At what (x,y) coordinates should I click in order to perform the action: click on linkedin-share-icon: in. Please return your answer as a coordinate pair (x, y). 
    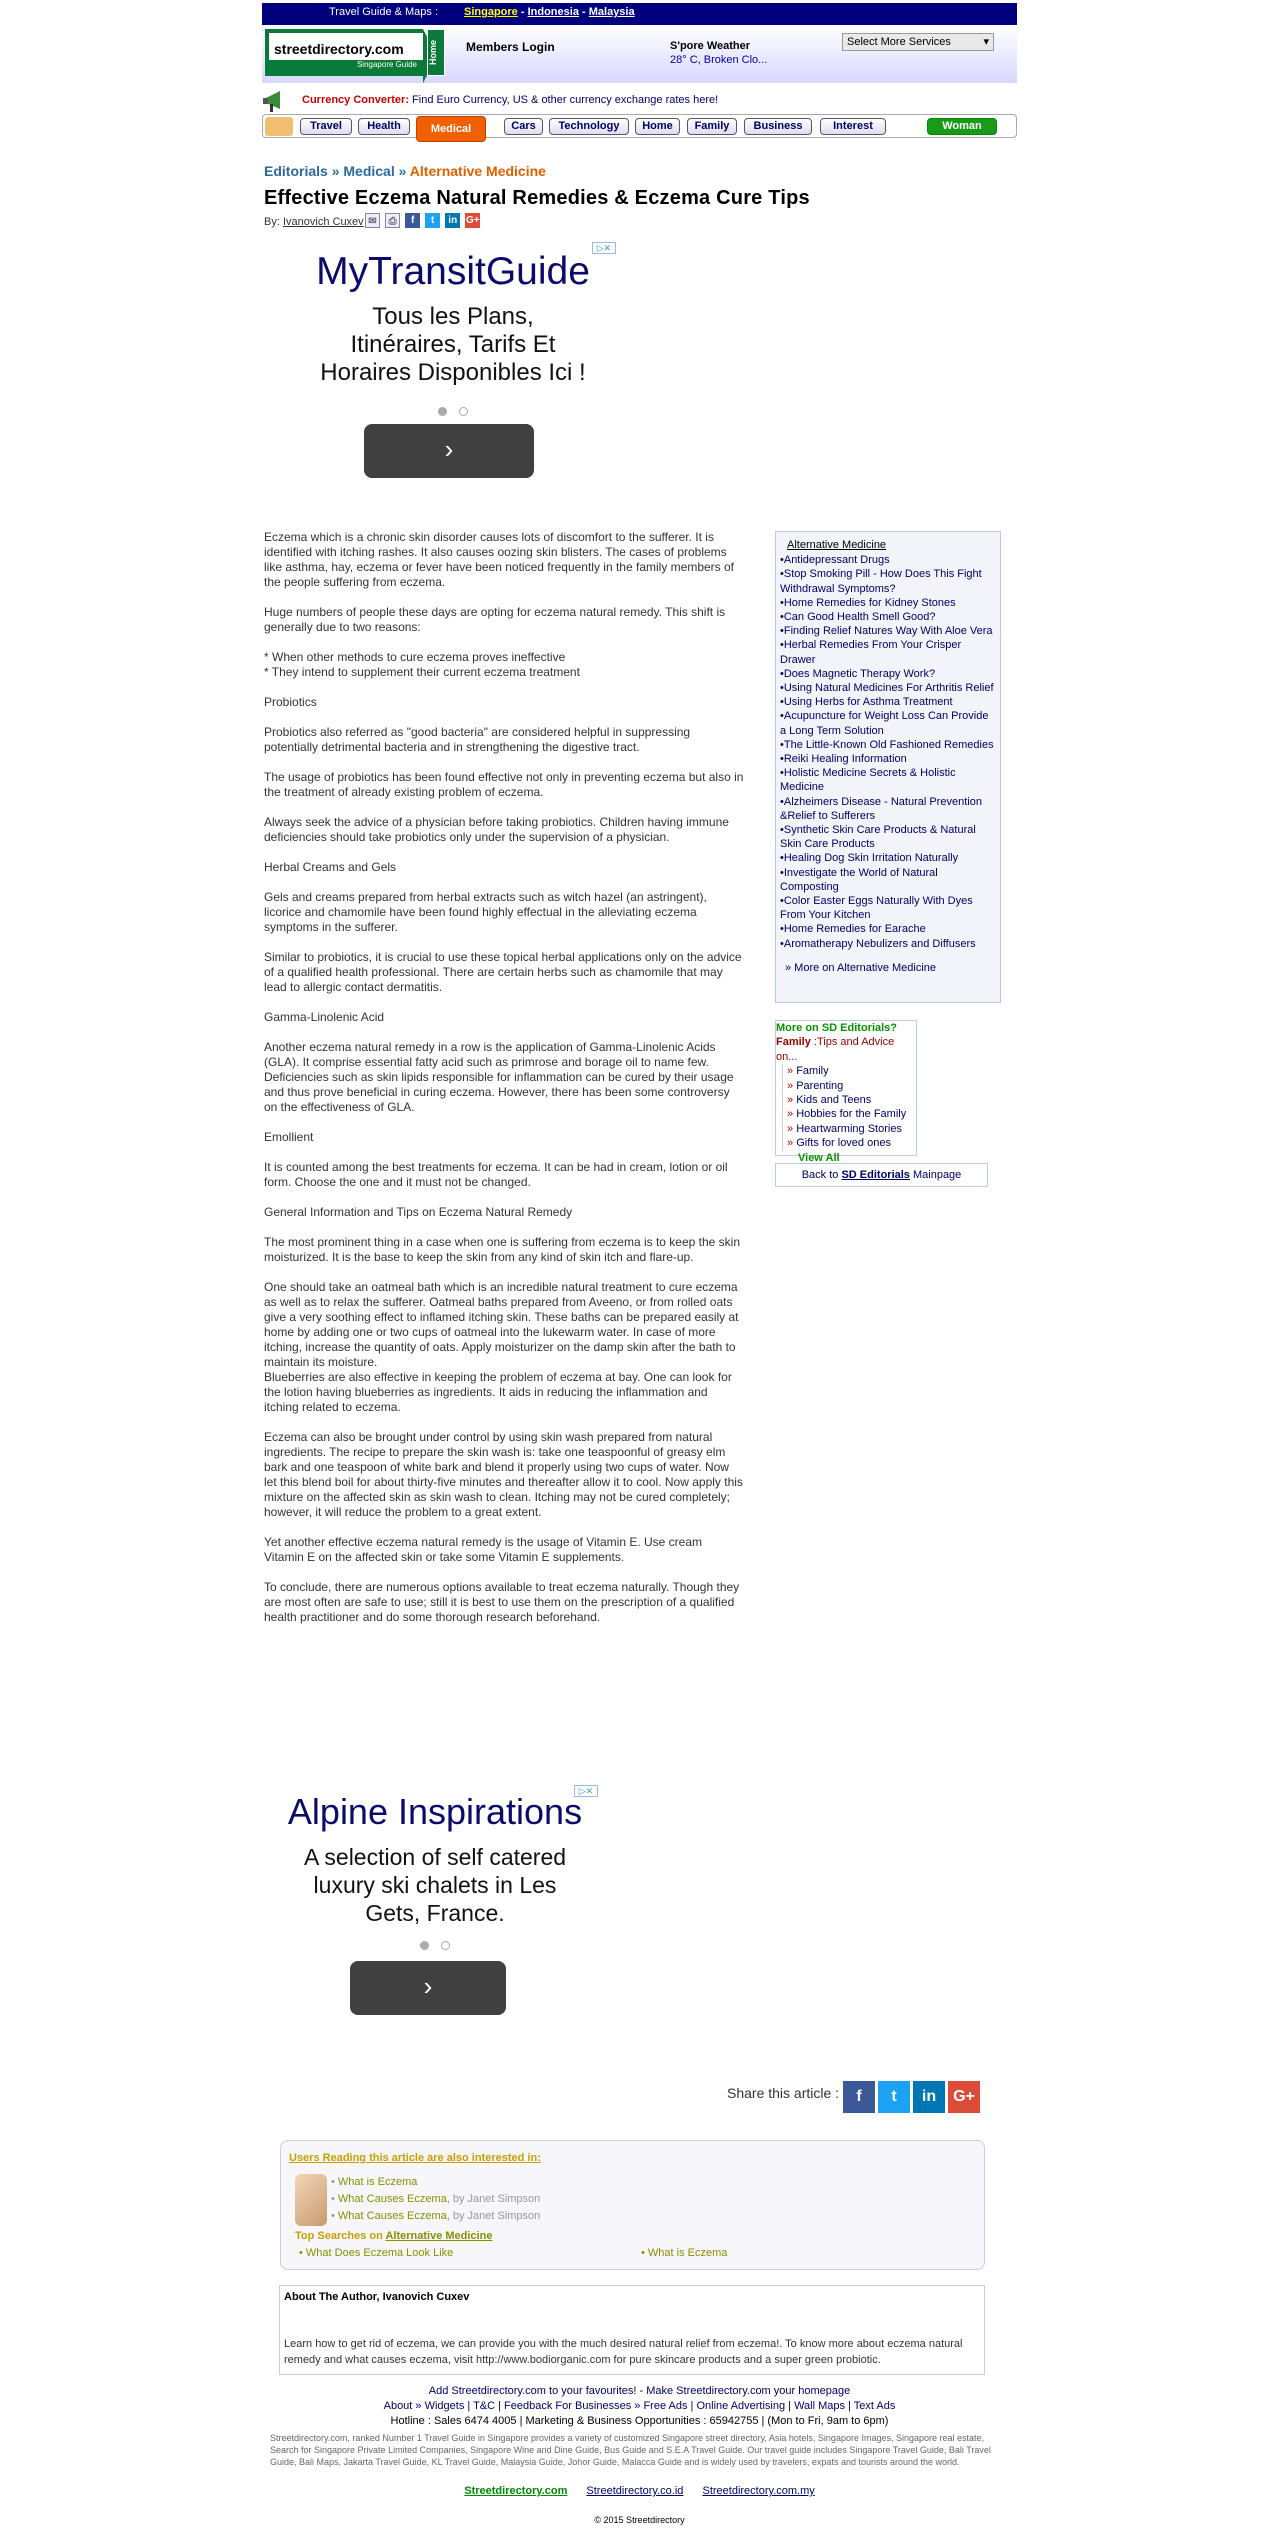
    Looking at the image, I should click on (929, 2097).